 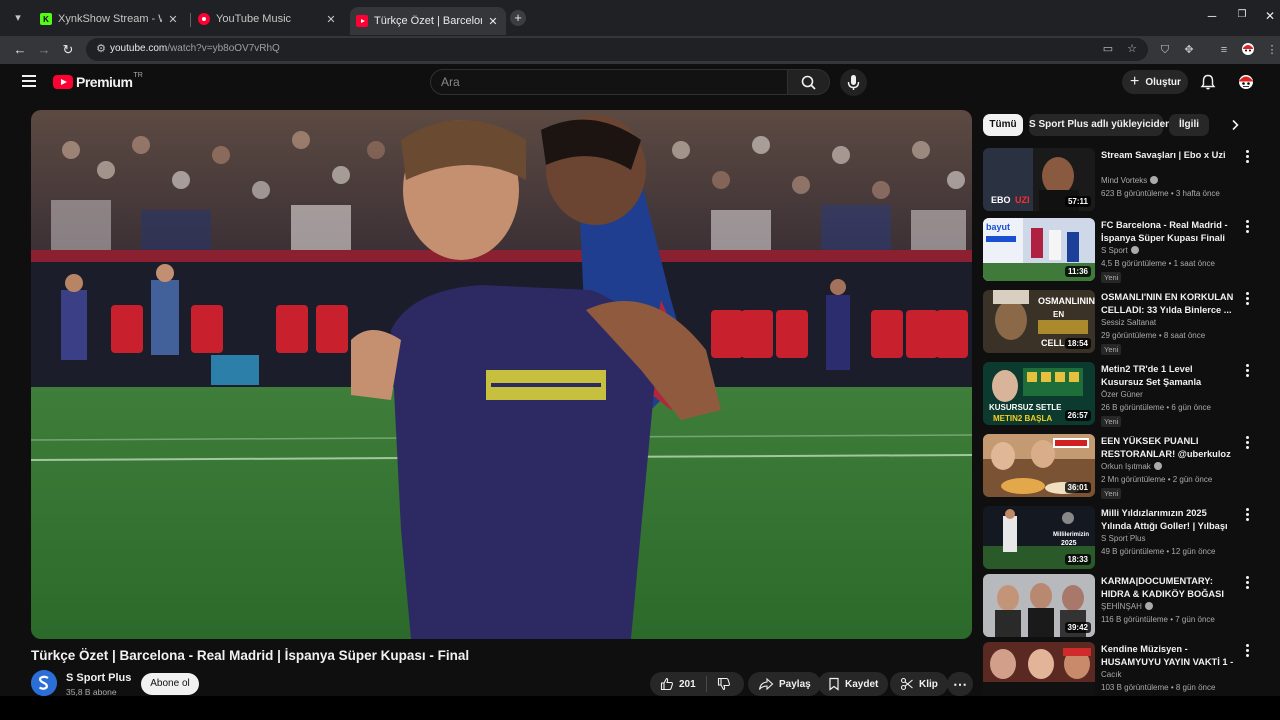 What do you see at coordinates (428, 21) in the screenshot?
I see `browser-tab-youtube-video: Türkçe Özet | Barcelona - Real Madrid ✕` at bounding box center [428, 21].